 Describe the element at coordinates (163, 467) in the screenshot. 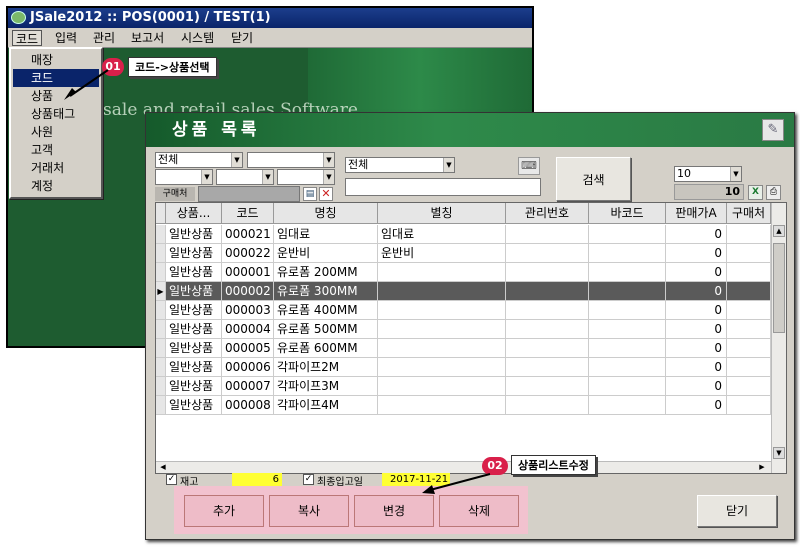

I see `scroll-left-icon: ◀` at that location.